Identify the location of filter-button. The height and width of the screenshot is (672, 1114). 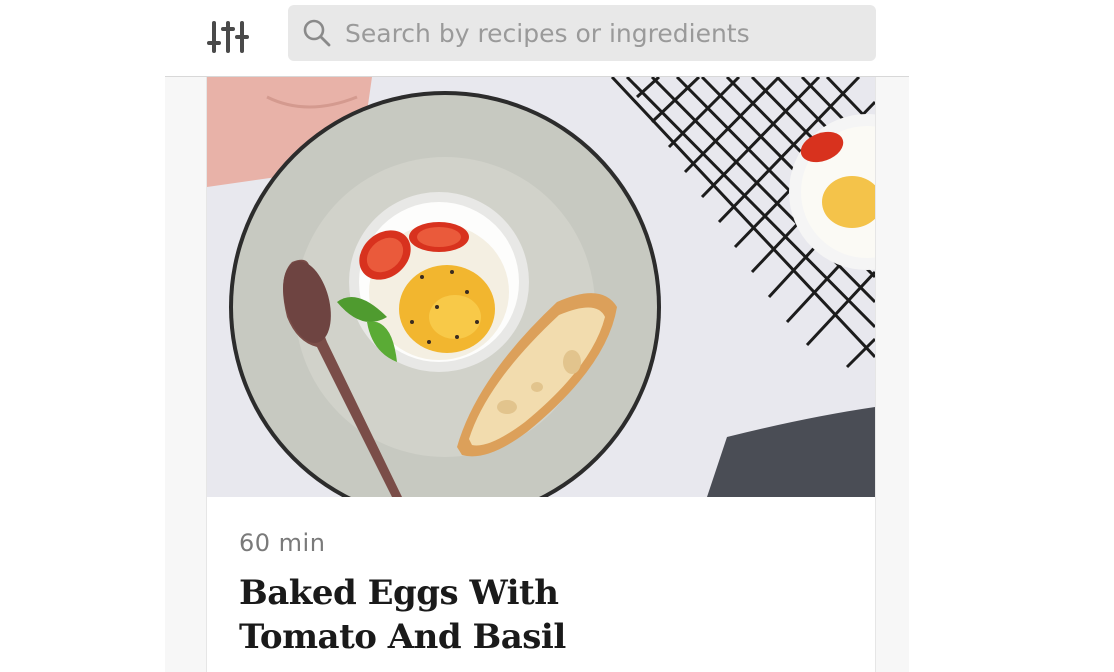
(228, 37).